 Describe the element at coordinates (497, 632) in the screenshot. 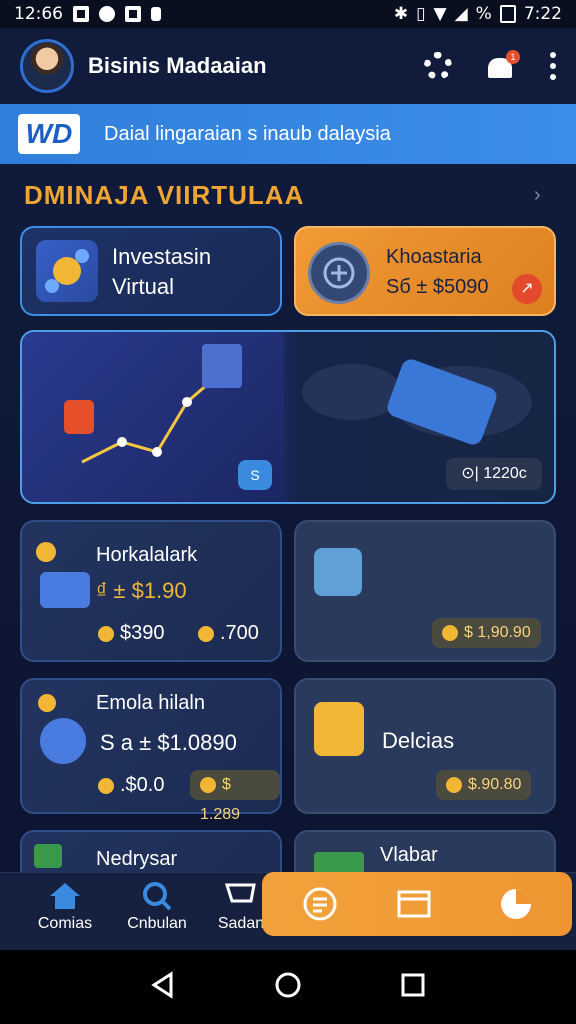

I see `tool-chip: $ 1,90.90` at that location.